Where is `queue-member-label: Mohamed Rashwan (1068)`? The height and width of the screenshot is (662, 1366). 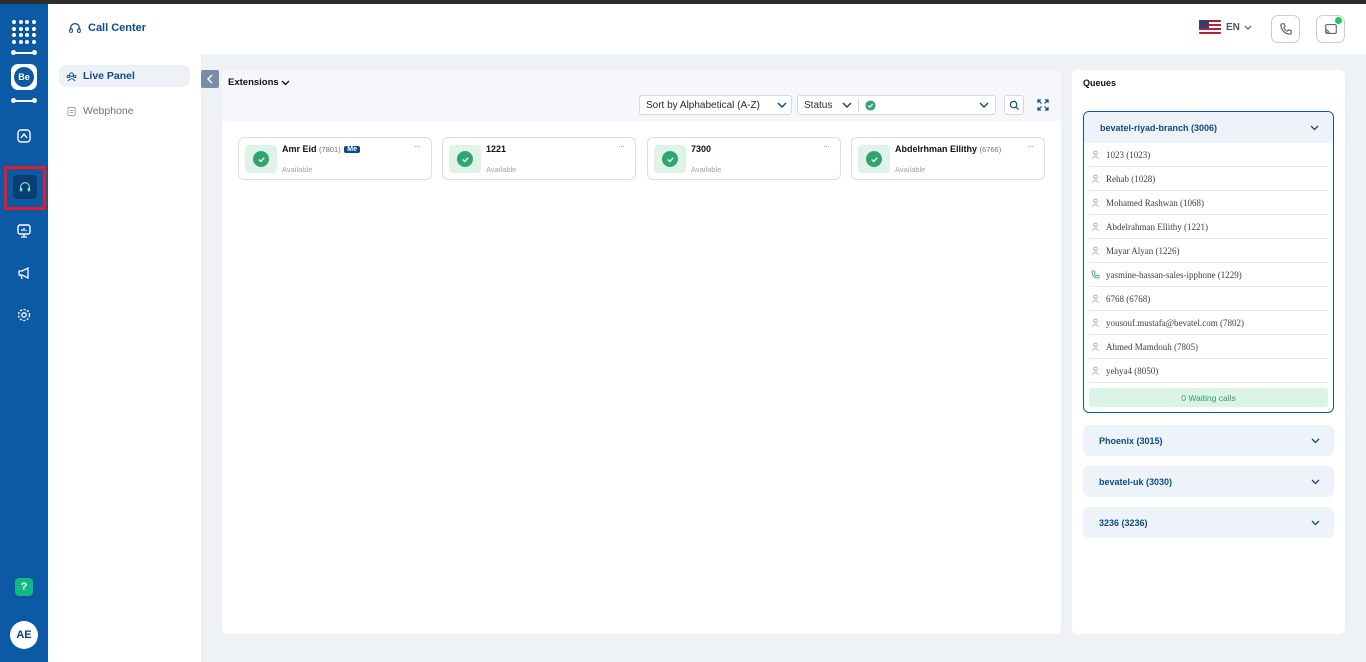
queue-member-label: Mohamed Rashwan (1068) is located at coordinates (1155, 202).